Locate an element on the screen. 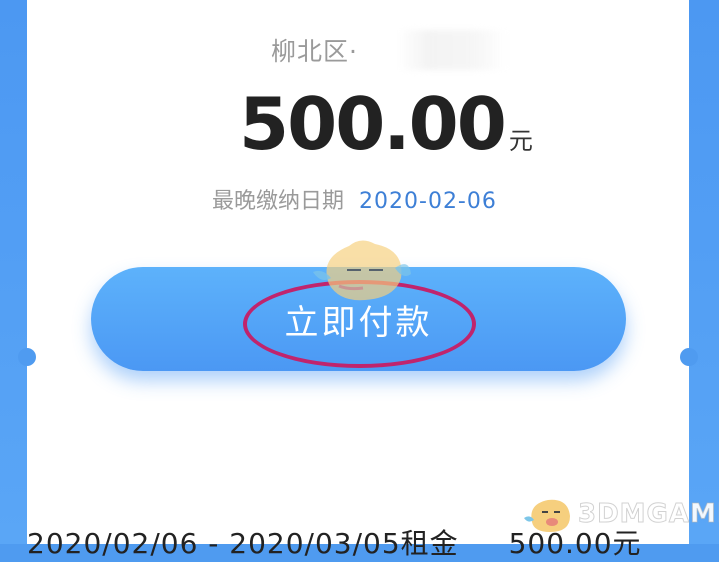 The image size is (719, 562). mascot-watermark-icon is located at coordinates (362, 270).